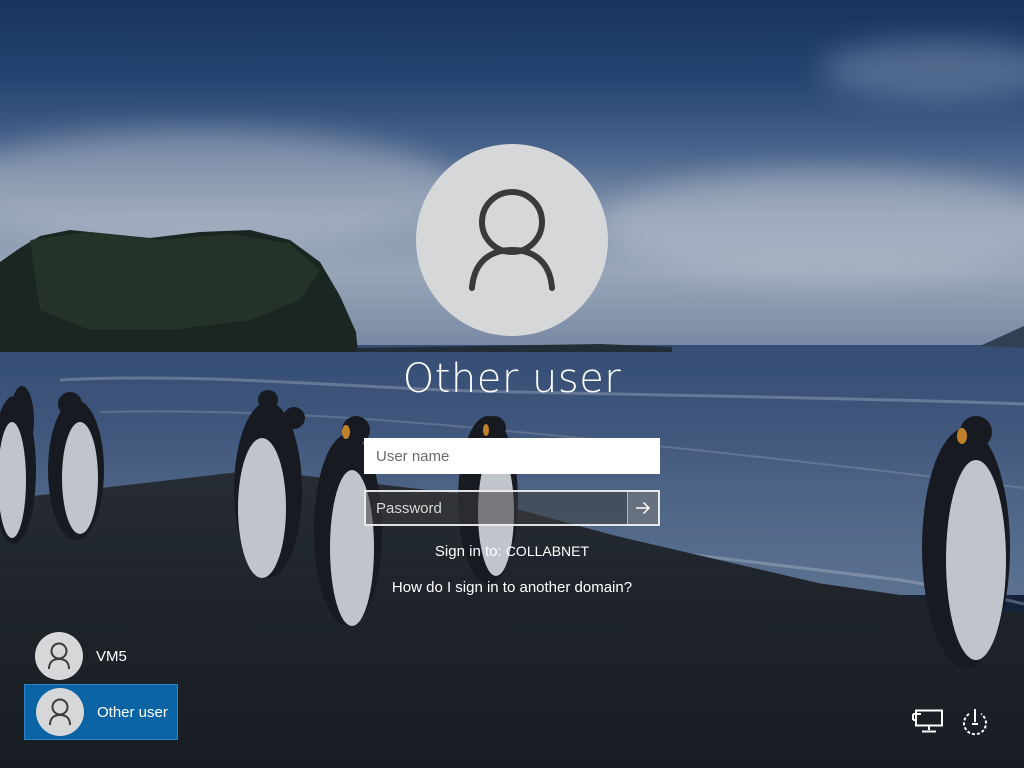 Image resolution: width=1024 pixels, height=768 pixels. I want to click on account-name-title: Other user, so click(512, 379).